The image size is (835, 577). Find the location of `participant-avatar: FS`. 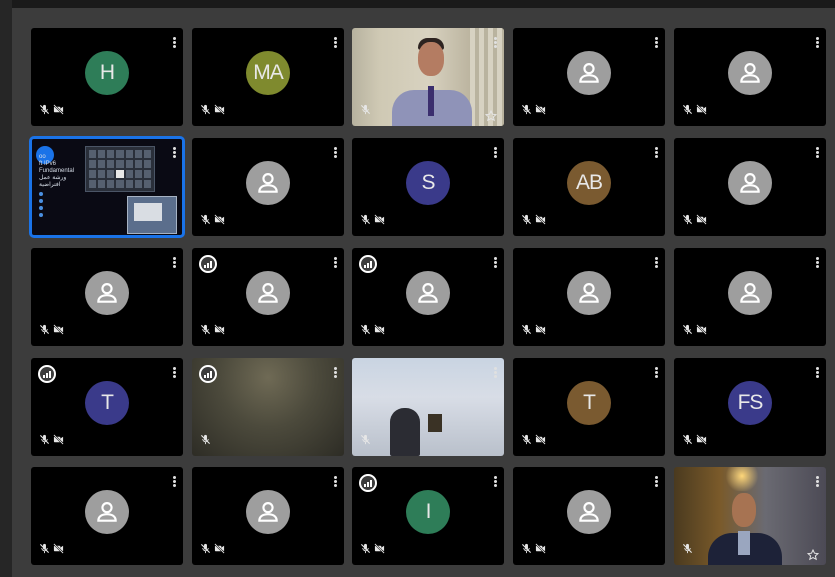

participant-avatar: FS is located at coordinates (750, 403).